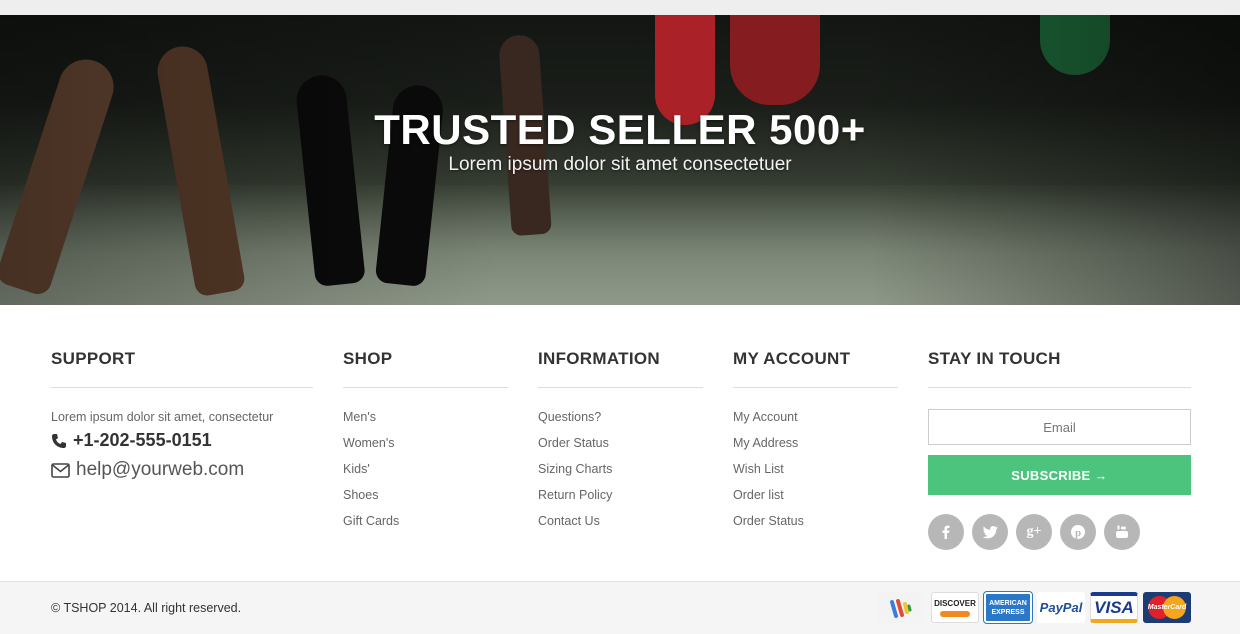 This screenshot has width=1240, height=634. What do you see at coordinates (182, 364) in the screenshot?
I see `support-heading: SUPPORT` at bounding box center [182, 364].